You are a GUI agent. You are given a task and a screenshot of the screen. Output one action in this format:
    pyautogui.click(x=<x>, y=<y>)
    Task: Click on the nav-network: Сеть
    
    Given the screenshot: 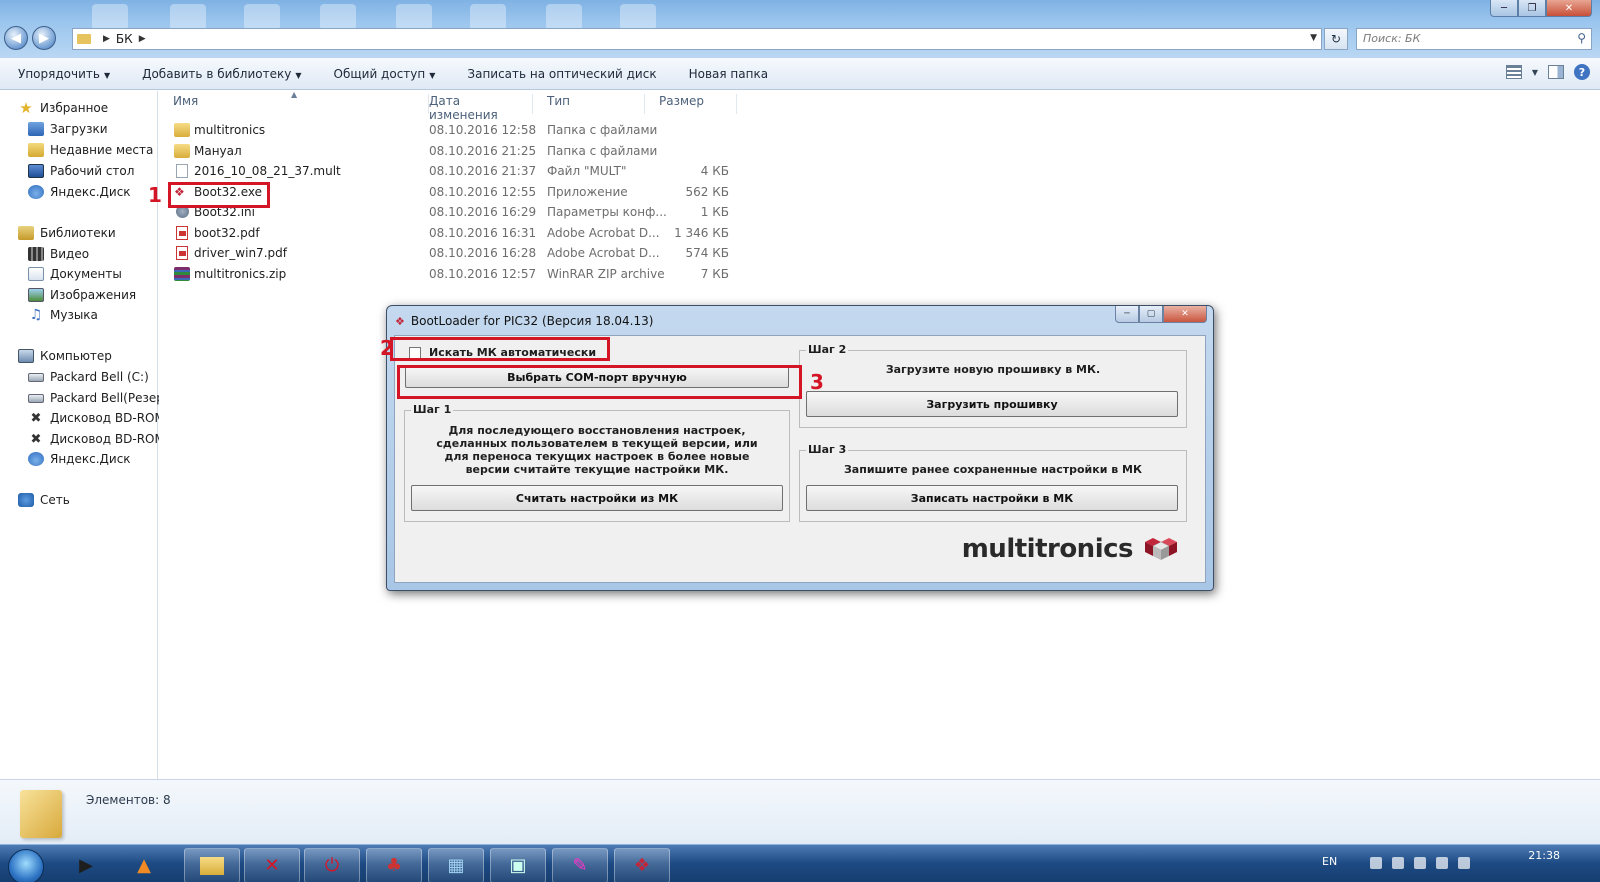 What is the action you would take?
    pyautogui.click(x=44, y=500)
    